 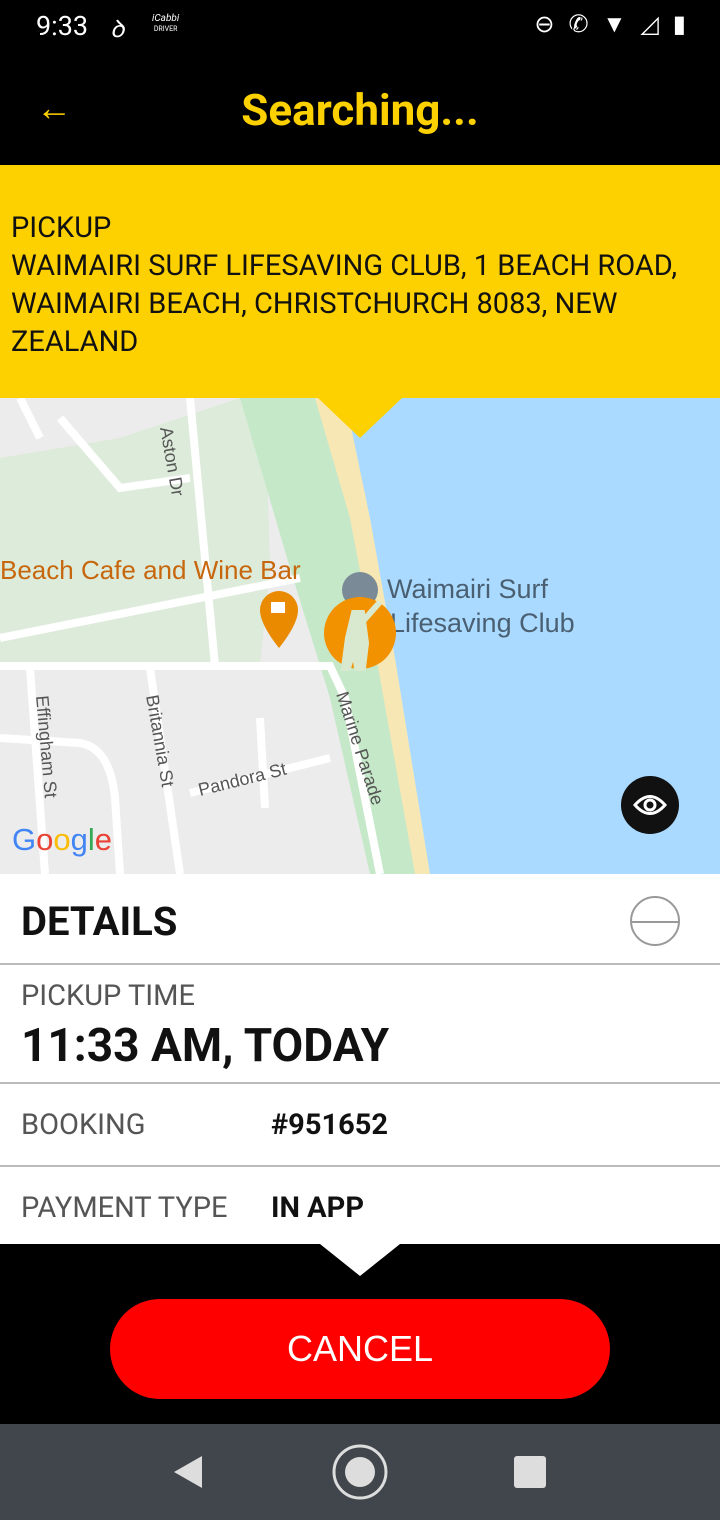 What do you see at coordinates (360, 1260) in the screenshot?
I see `expand-pointer` at bounding box center [360, 1260].